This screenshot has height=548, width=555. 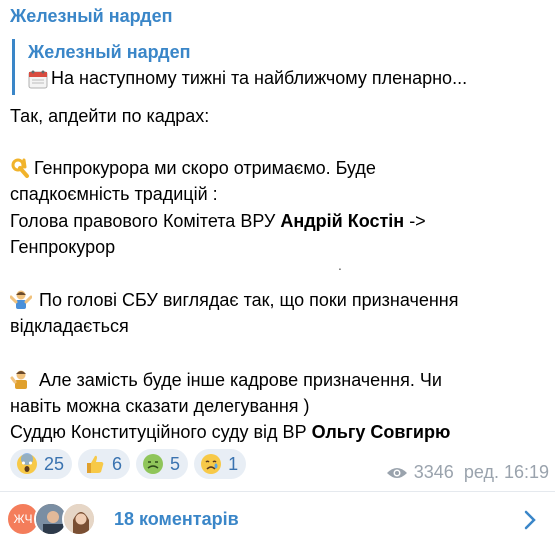 I want to click on person-icon, so click(x=21, y=379).